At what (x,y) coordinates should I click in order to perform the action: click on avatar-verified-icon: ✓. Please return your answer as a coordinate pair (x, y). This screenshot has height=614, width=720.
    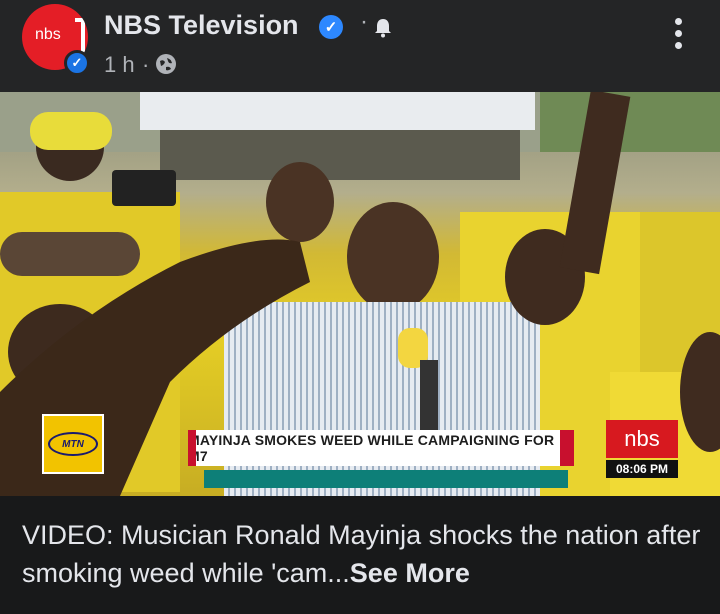
    Looking at the image, I should click on (77, 63).